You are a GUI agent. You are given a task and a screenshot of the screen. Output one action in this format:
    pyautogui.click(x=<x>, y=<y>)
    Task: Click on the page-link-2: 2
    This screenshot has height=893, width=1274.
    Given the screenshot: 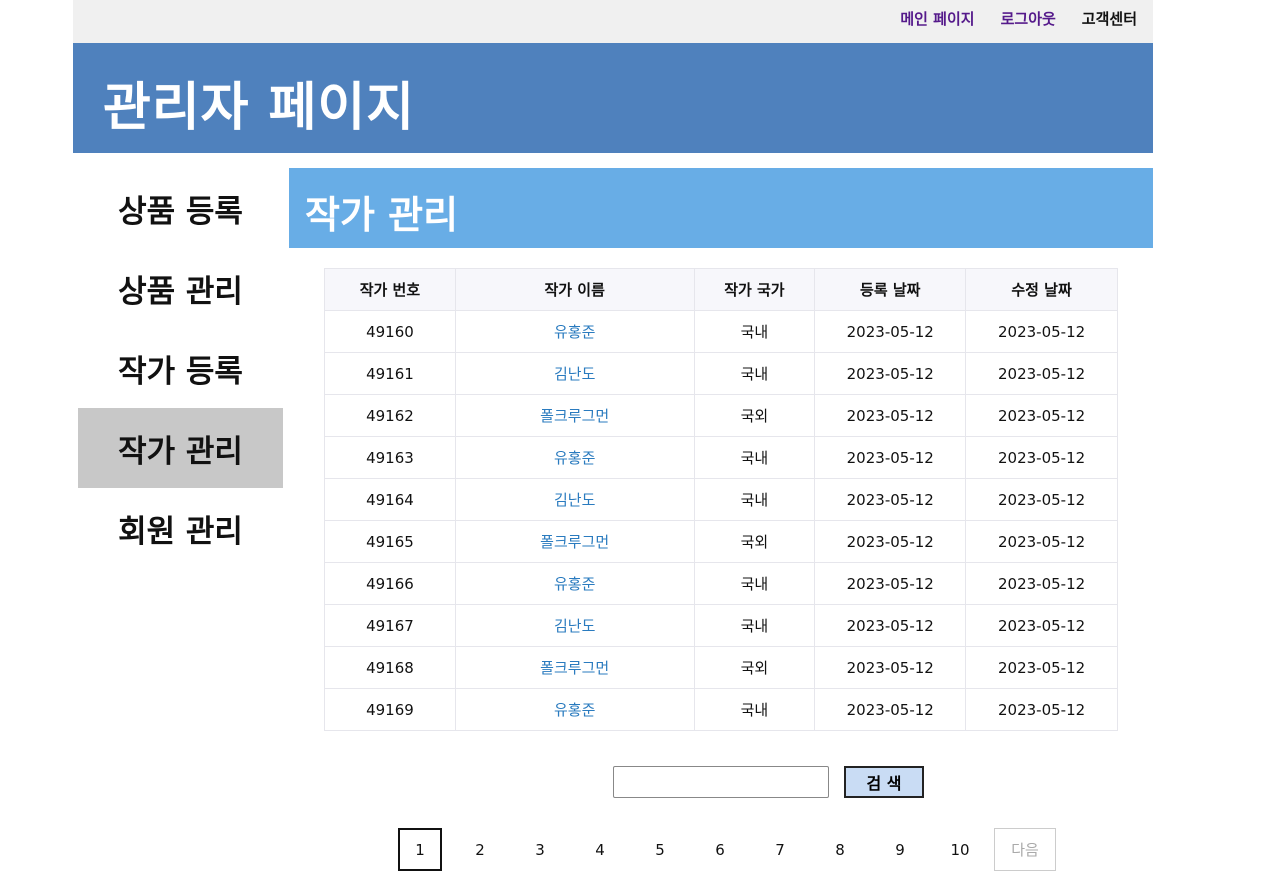 What is the action you would take?
    pyautogui.click(x=480, y=849)
    